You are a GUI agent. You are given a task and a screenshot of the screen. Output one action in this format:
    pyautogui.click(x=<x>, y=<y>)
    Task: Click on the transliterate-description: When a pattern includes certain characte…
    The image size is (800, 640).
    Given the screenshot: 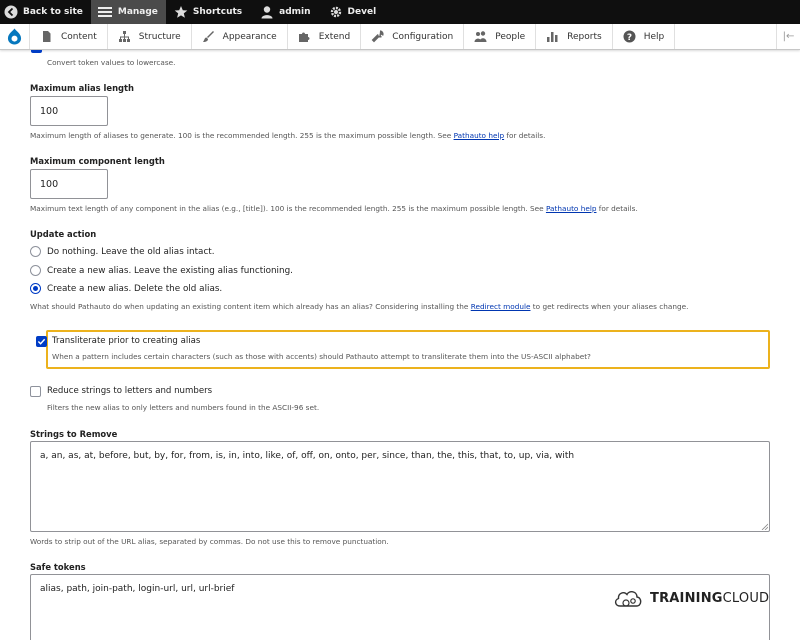 What is the action you would take?
    pyautogui.click(x=321, y=356)
    